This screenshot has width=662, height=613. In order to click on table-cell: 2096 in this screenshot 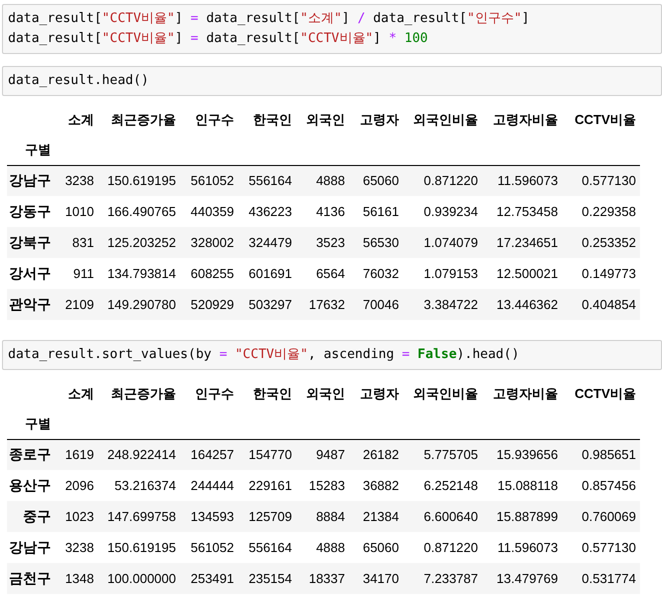, I will do `click(79, 485)`.